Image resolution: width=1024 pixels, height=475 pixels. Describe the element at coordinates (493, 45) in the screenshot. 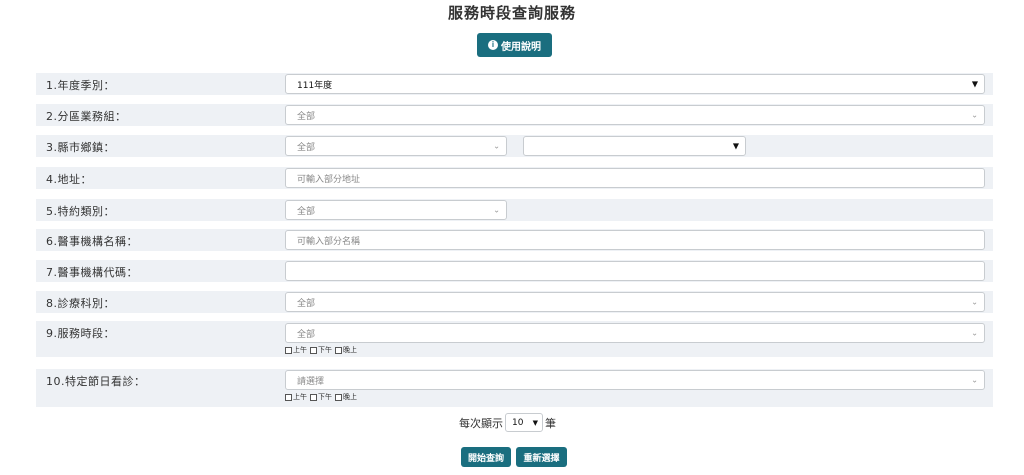

I see `info-icon: i` at that location.